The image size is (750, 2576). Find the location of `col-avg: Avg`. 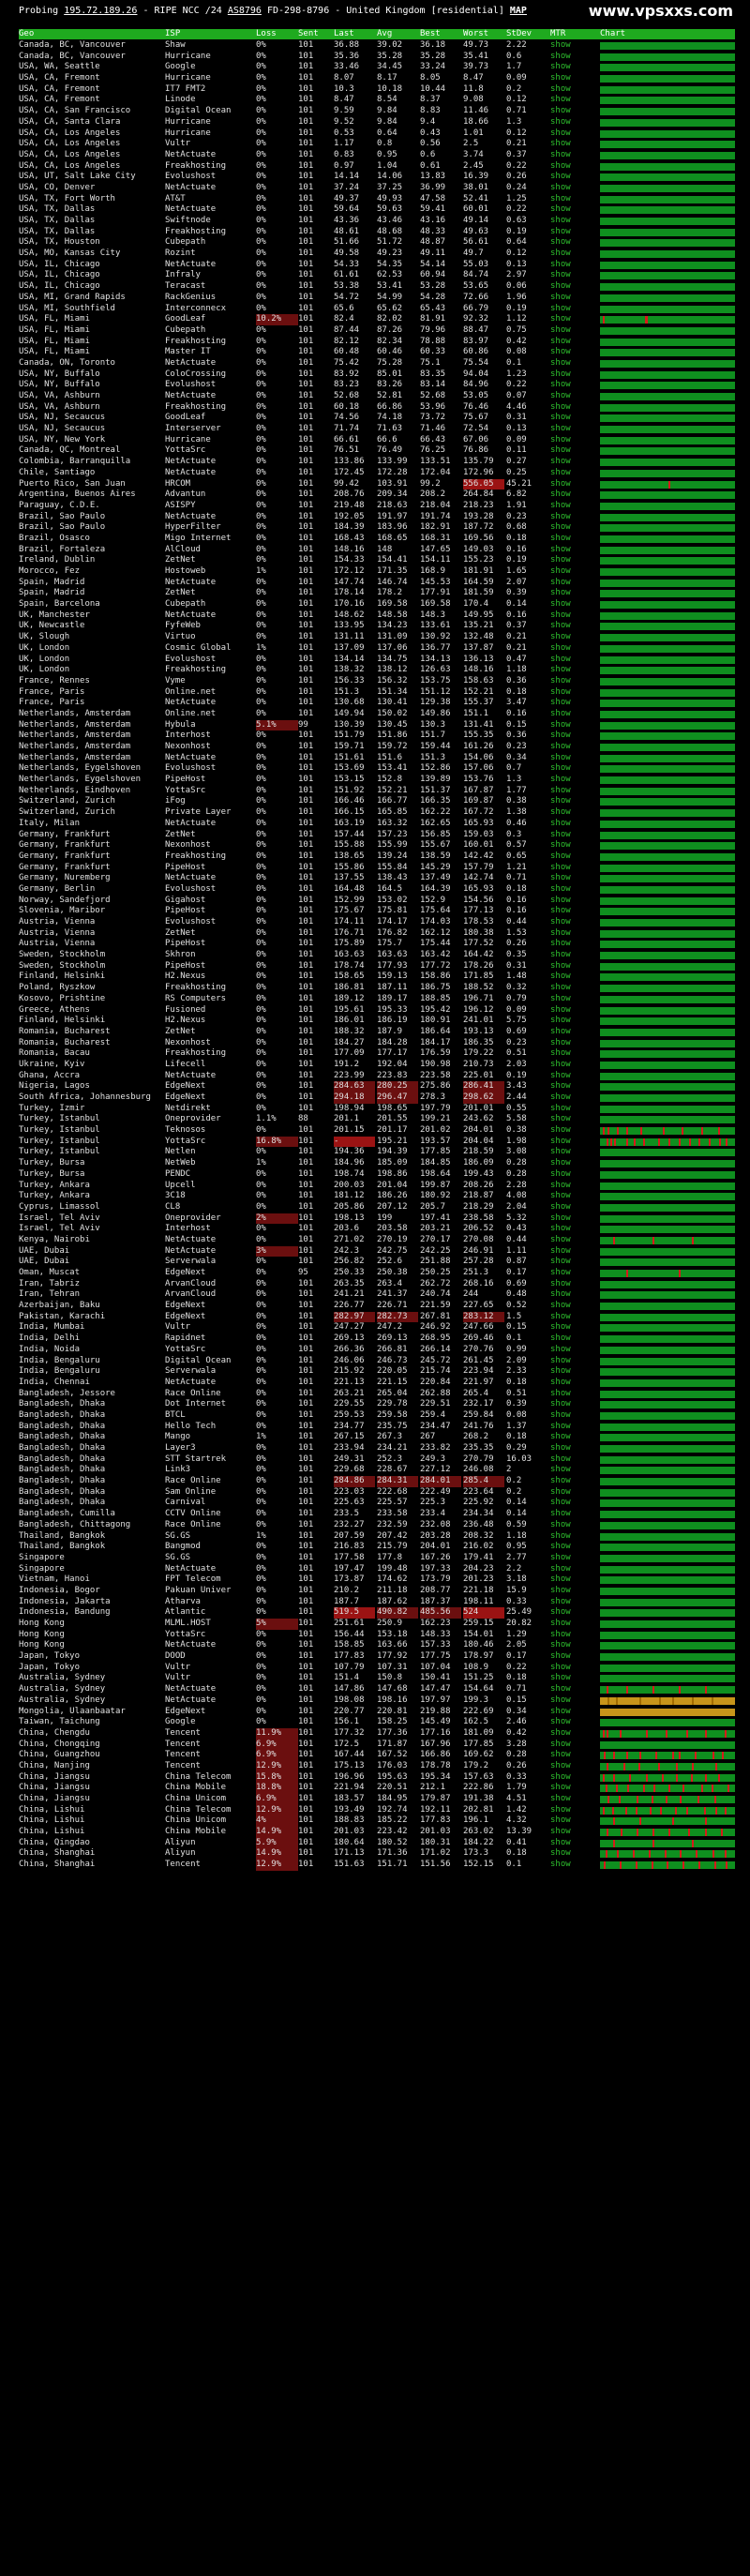

col-avg: Avg is located at coordinates (384, 34).